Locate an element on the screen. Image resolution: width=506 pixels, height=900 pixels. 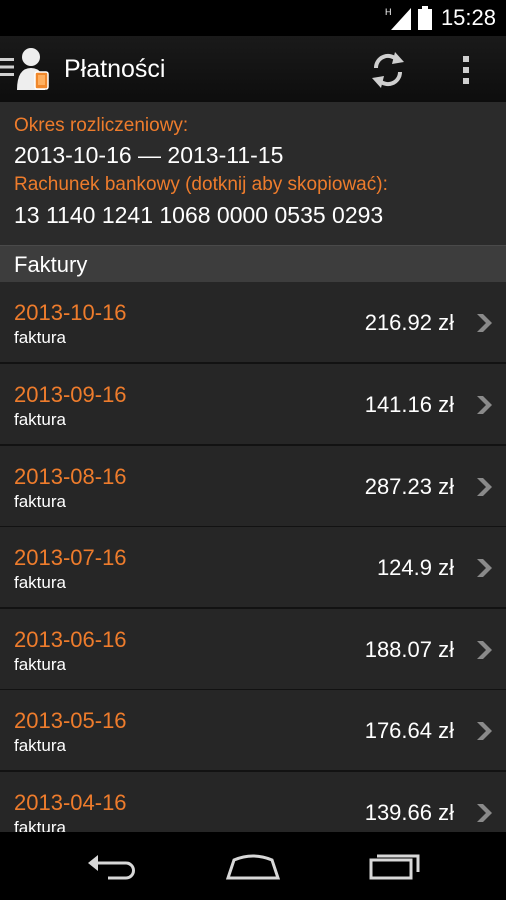
invoice-amount: 141.16 zł is located at coordinates (409, 404).